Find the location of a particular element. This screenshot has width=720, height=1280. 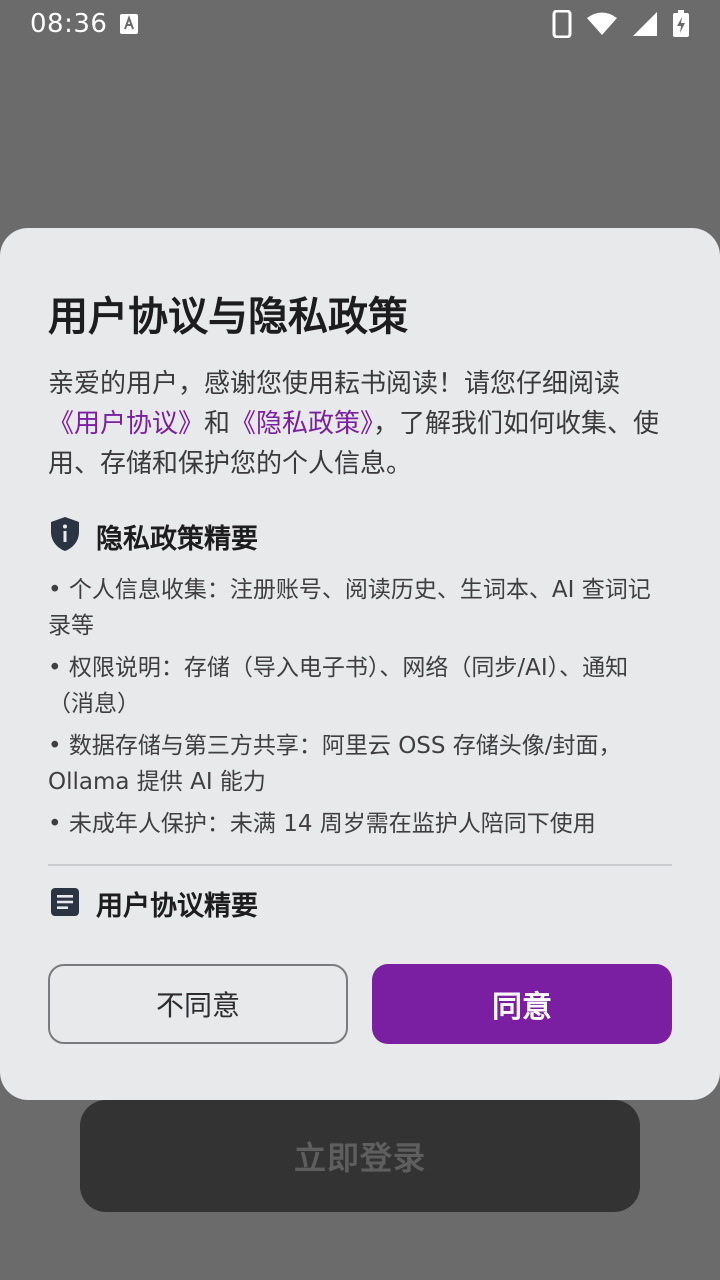

notification-a-icon is located at coordinates (129, 24).